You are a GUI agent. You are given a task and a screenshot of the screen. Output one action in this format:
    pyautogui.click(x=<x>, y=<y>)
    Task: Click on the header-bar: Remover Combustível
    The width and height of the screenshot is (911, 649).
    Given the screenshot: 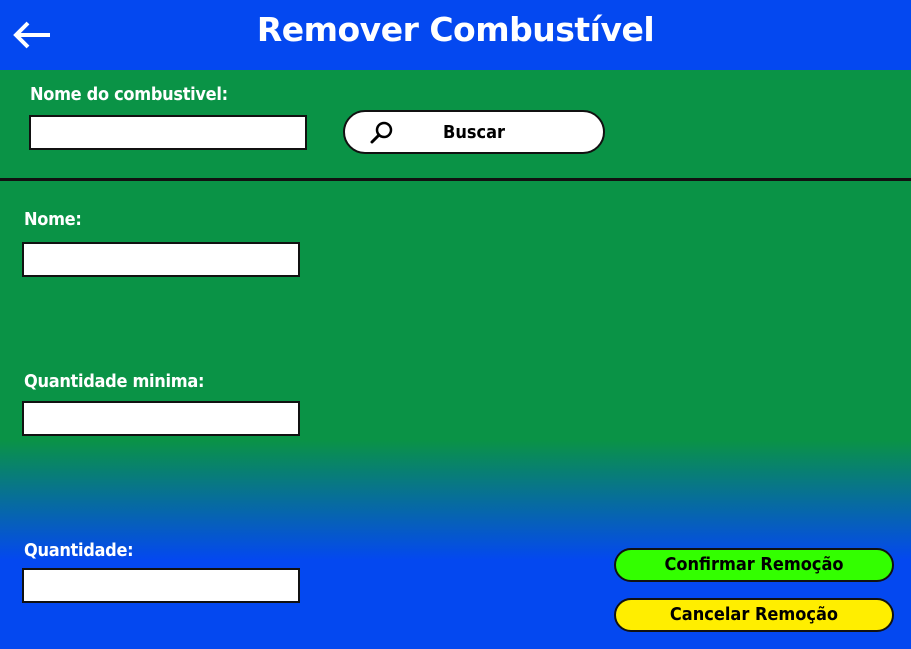 What is the action you would take?
    pyautogui.click(x=455, y=35)
    